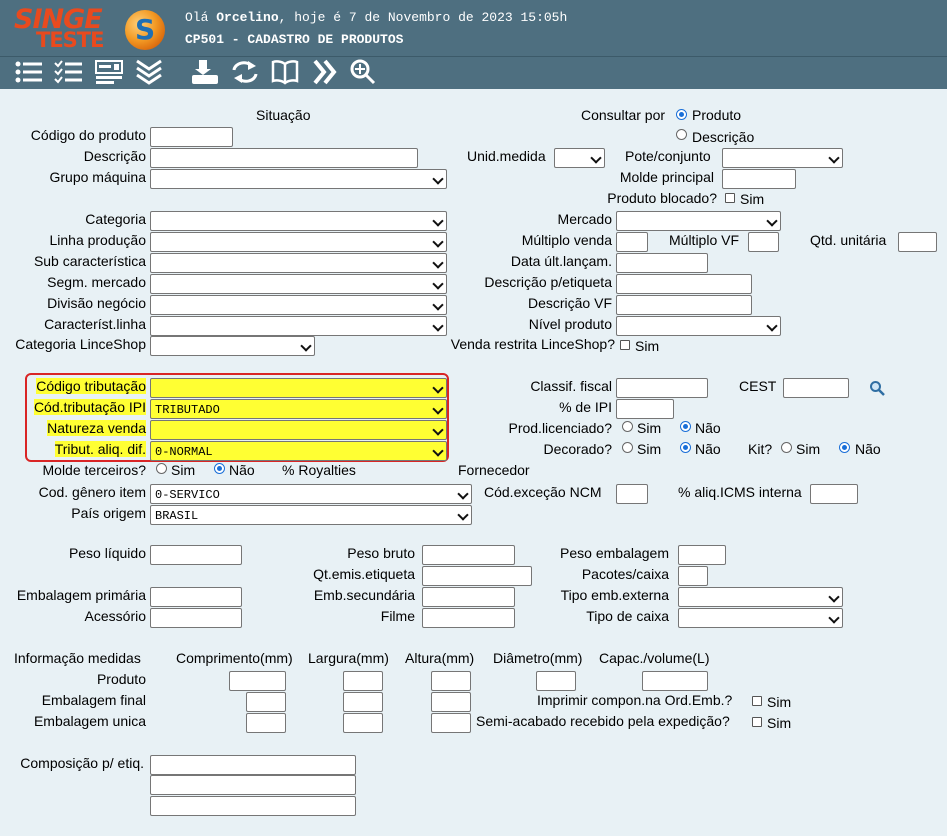 This screenshot has width=947, height=836. I want to click on cest-input, so click(816, 388).